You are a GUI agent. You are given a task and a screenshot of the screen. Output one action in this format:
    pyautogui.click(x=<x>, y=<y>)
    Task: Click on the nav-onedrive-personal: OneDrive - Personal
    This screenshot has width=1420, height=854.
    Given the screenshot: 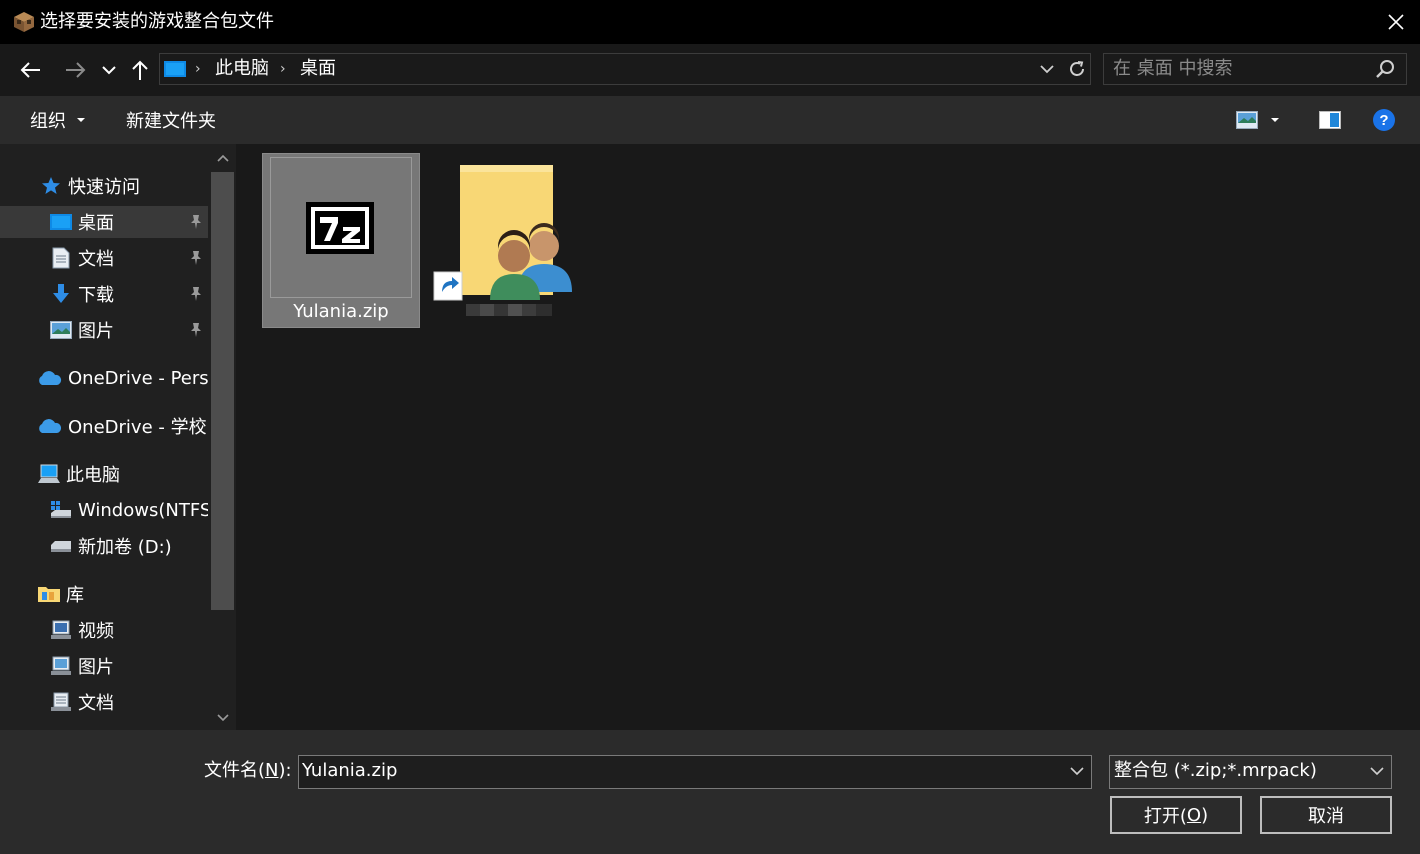 What is the action you would take?
    pyautogui.click(x=104, y=378)
    